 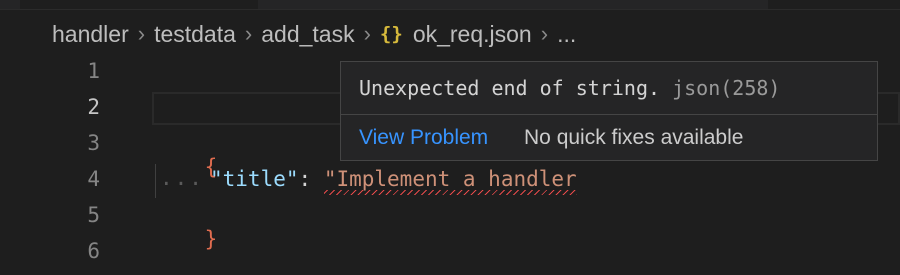 I want to click on code-line-4: "title": "Implement a handler, so click(x=393, y=181).